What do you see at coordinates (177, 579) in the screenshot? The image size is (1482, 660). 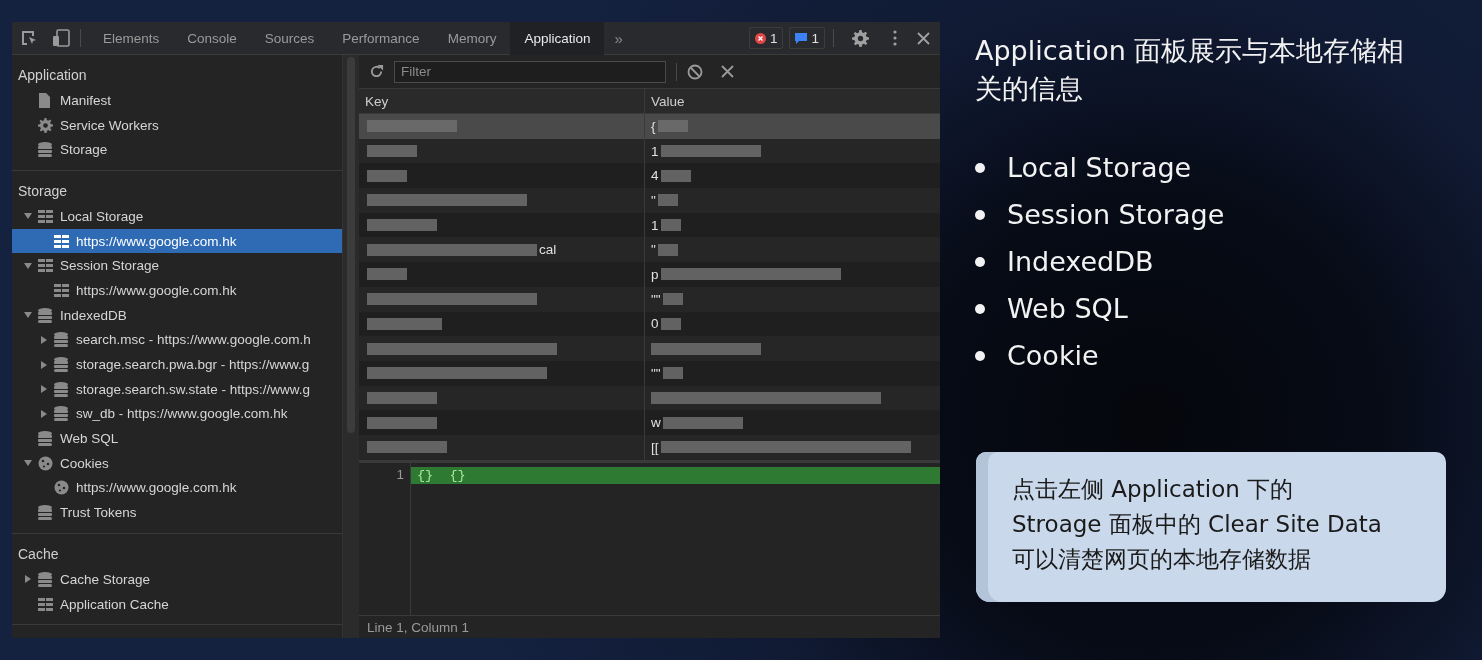 I see `tree-item: Cache Storage` at bounding box center [177, 579].